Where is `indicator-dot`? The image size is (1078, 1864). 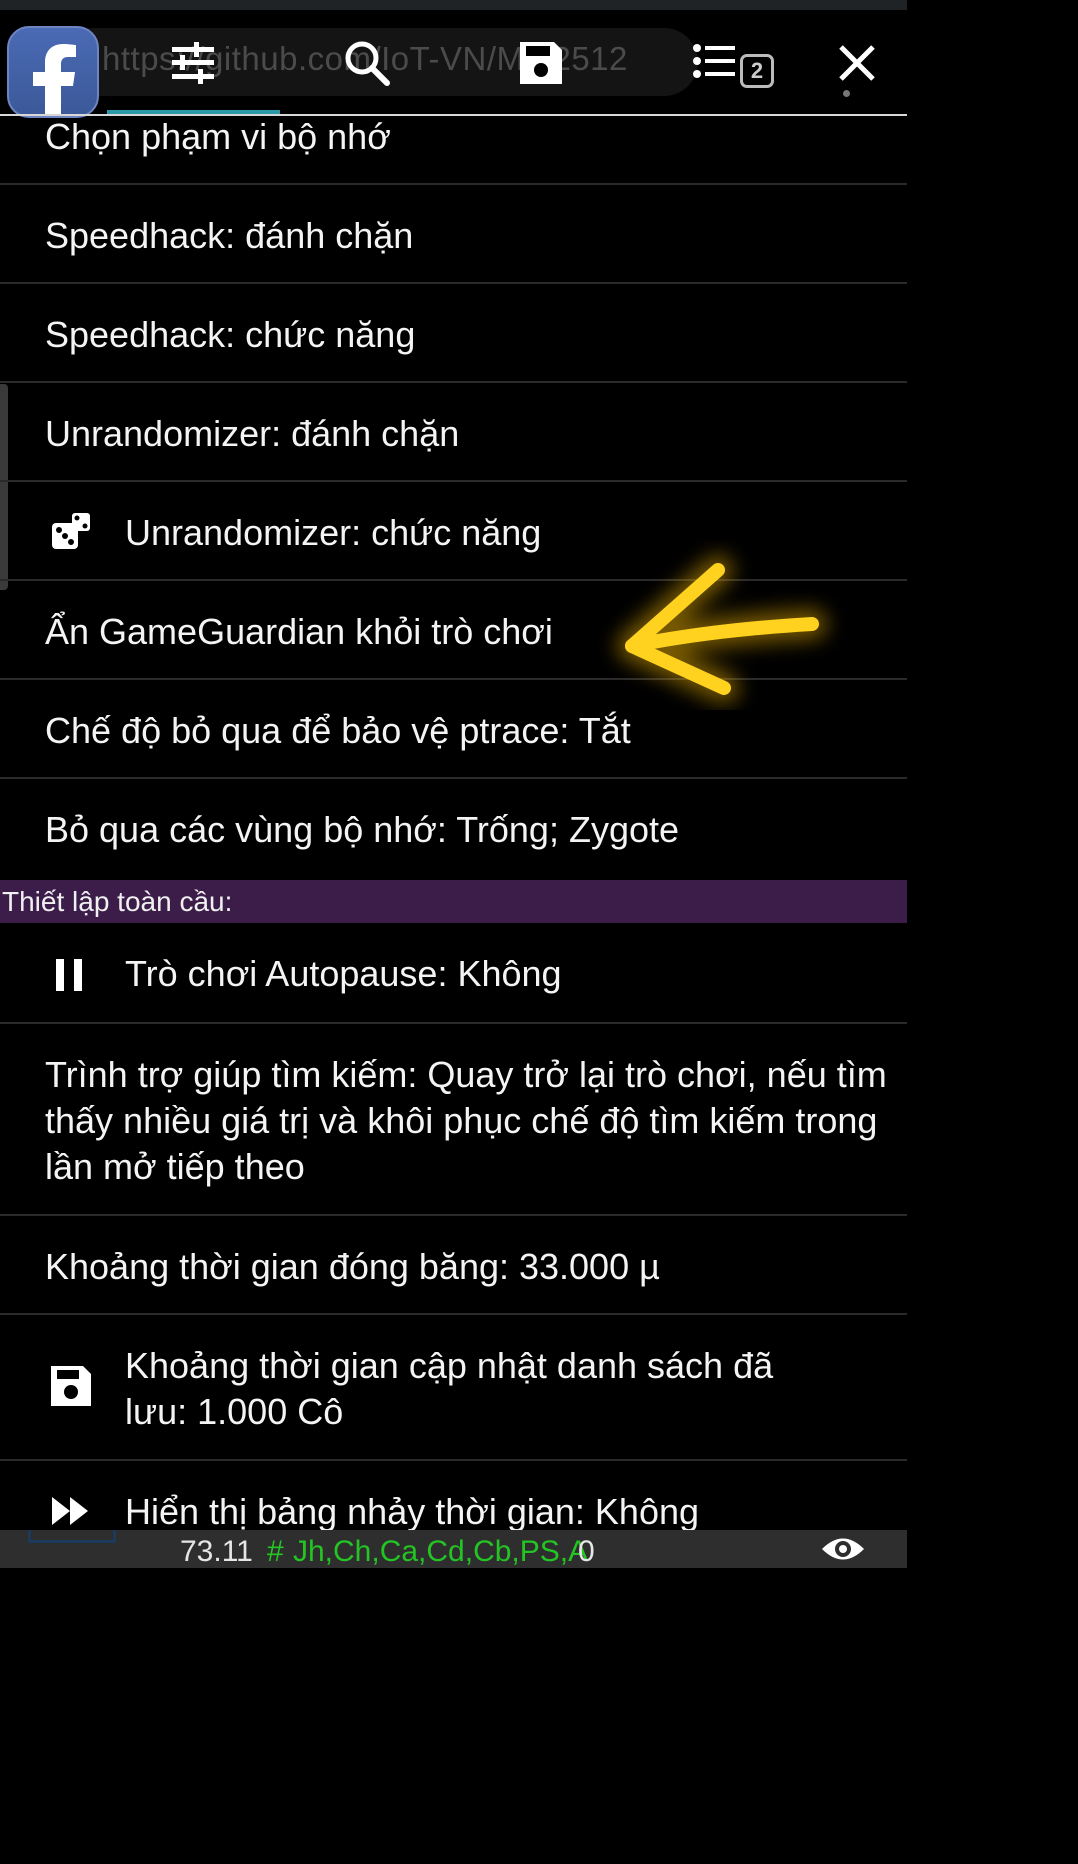 indicator-dot is located at coordinates (846, 93).